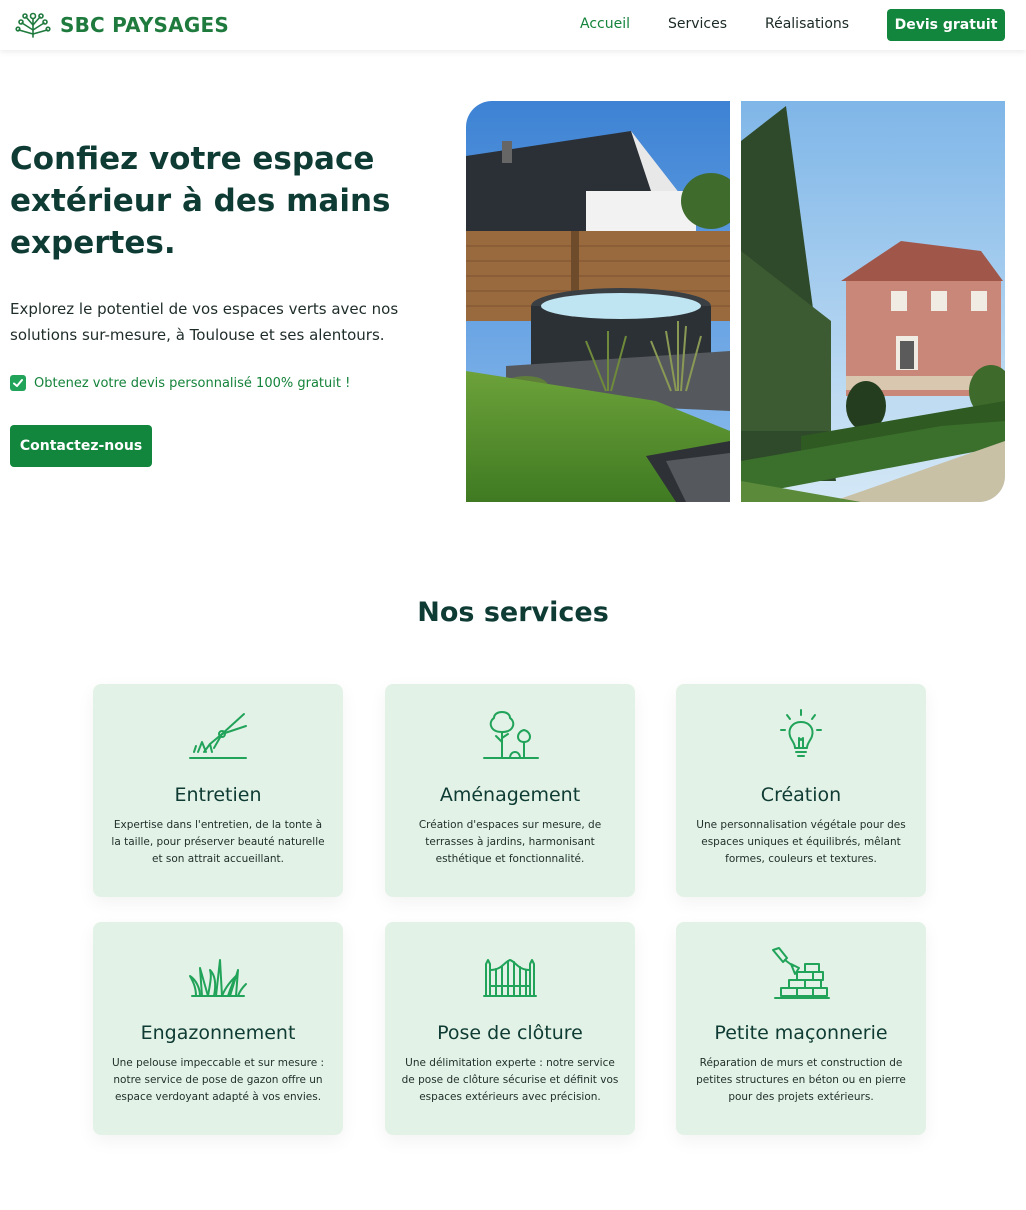 Image resolution: width=1026 pixels, height=1210 pixels. I want to click on service-title: Aménagement, so click(510, 795).